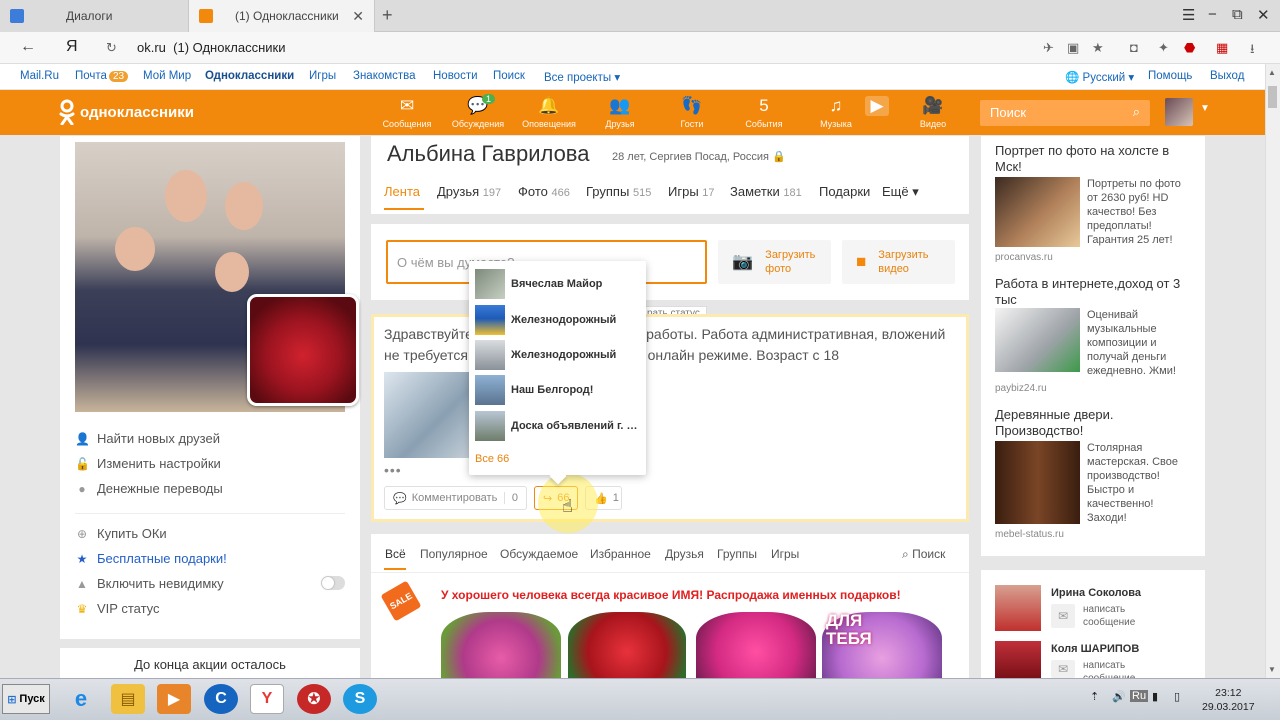 This screenshot has height=720, width=1280. What do you see at coordinates (267, 699) in the screenshot?
I see `yandex-browser-icon: Y` at bounding box center [267, 699].